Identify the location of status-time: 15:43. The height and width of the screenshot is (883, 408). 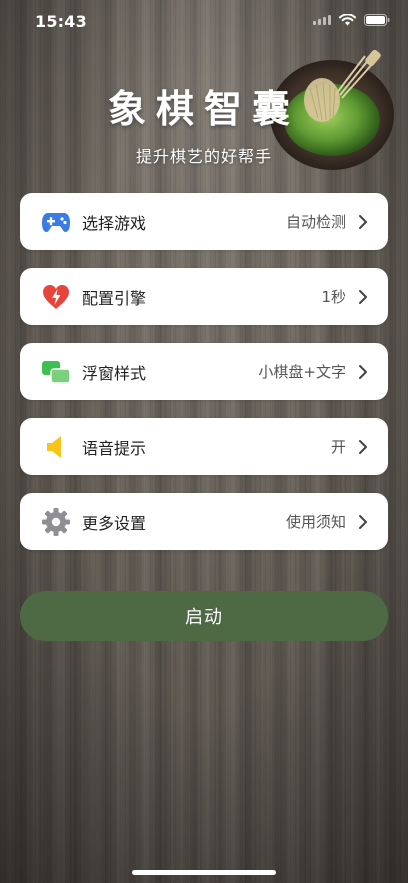
(61, 21).